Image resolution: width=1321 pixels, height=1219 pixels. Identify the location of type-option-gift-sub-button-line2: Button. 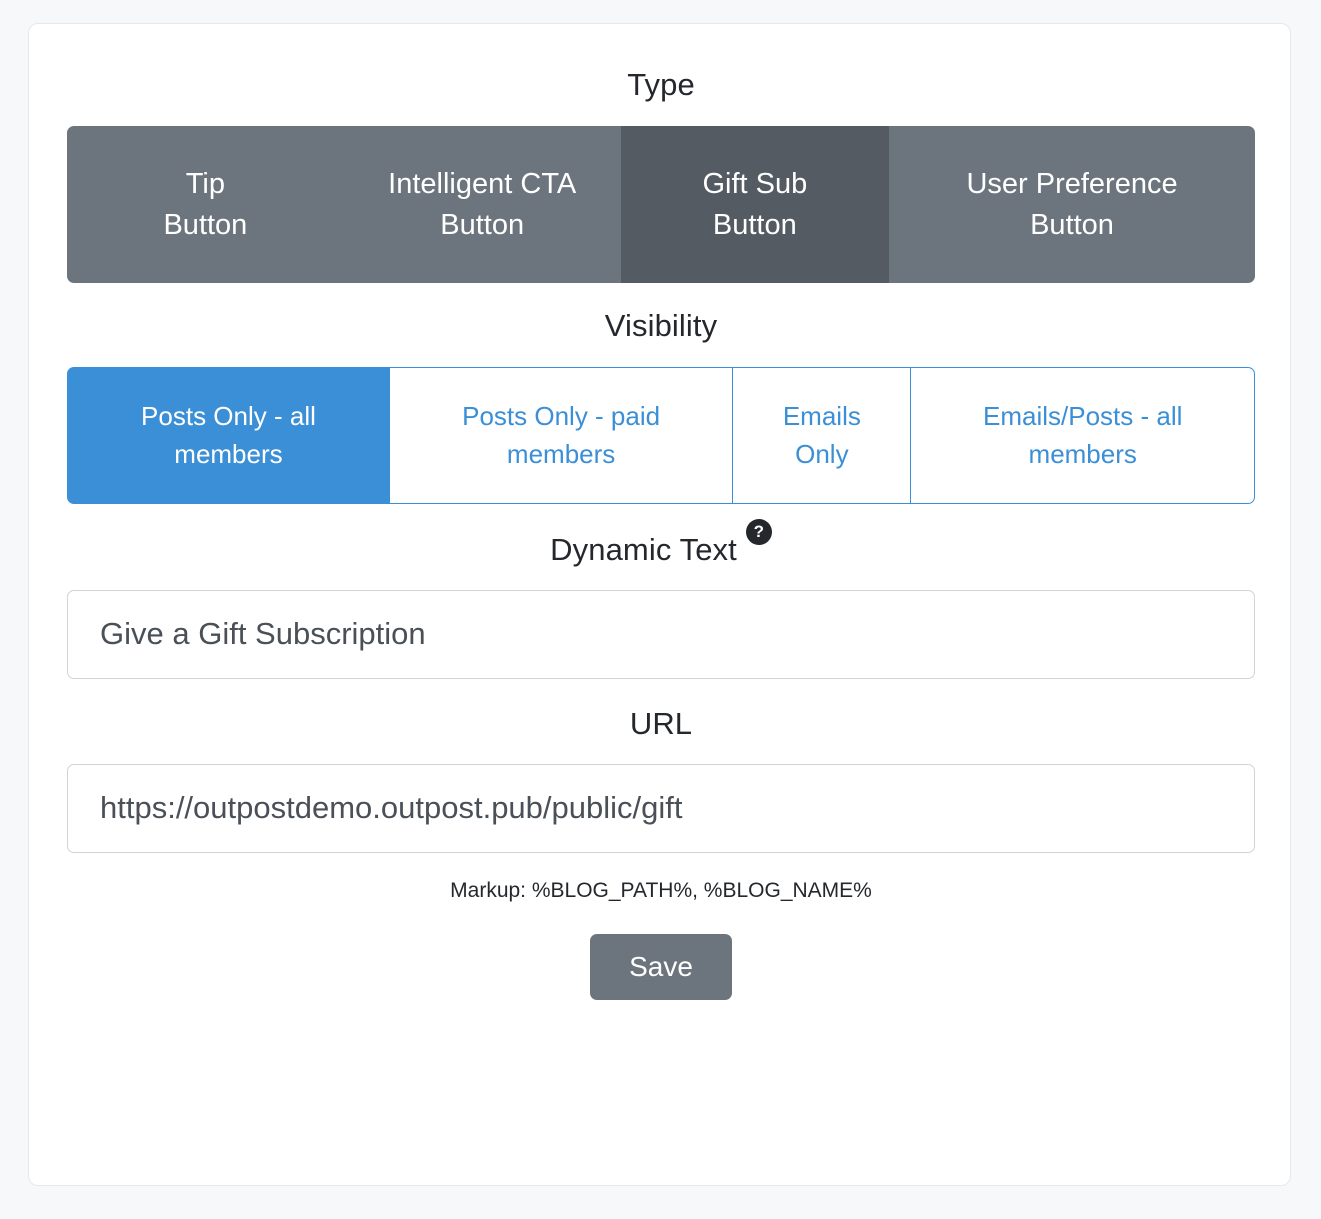
(754, 224).